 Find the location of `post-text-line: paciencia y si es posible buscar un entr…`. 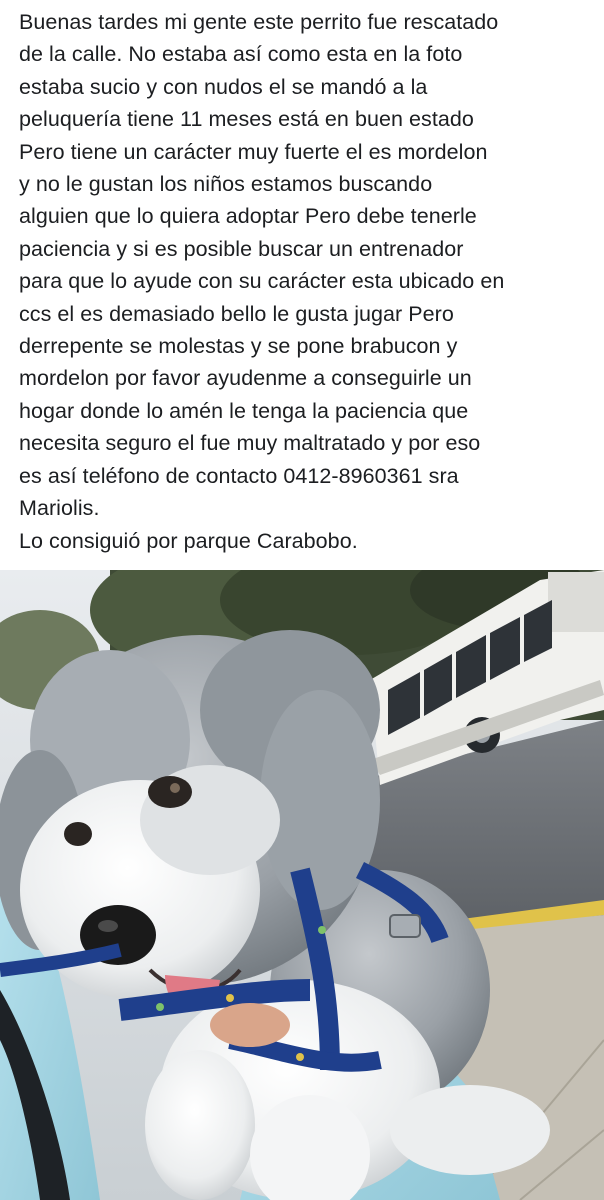

post-text-line: paciencia y si es posible buscar un entr… is located at coordinates (241, 248).